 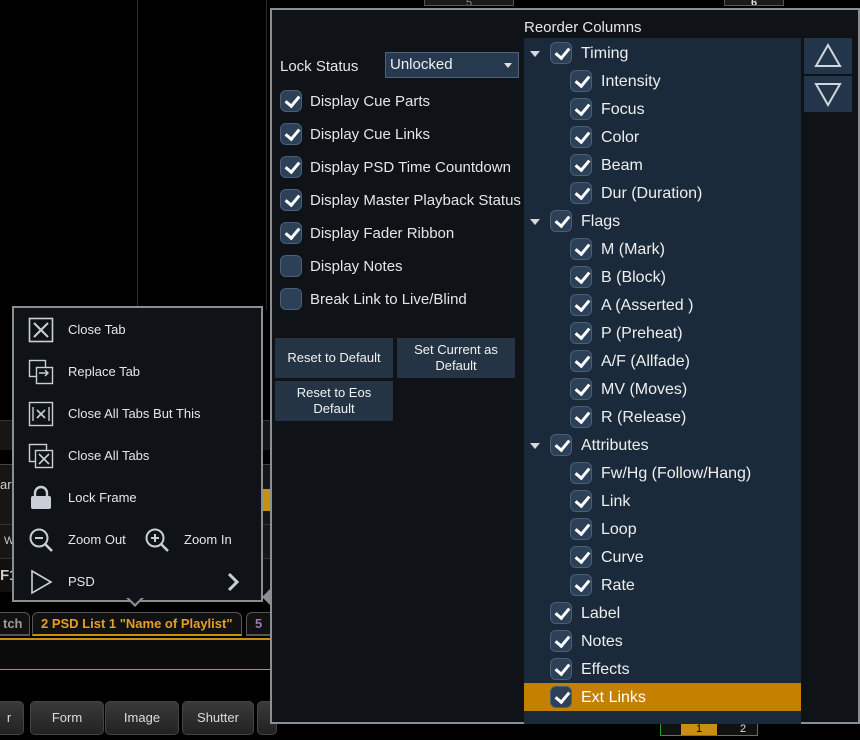 What do you see at coordinates (662, 109) in the screenshot?
I see `tree-row-focus: Focus` at bounding box center [662, 109].